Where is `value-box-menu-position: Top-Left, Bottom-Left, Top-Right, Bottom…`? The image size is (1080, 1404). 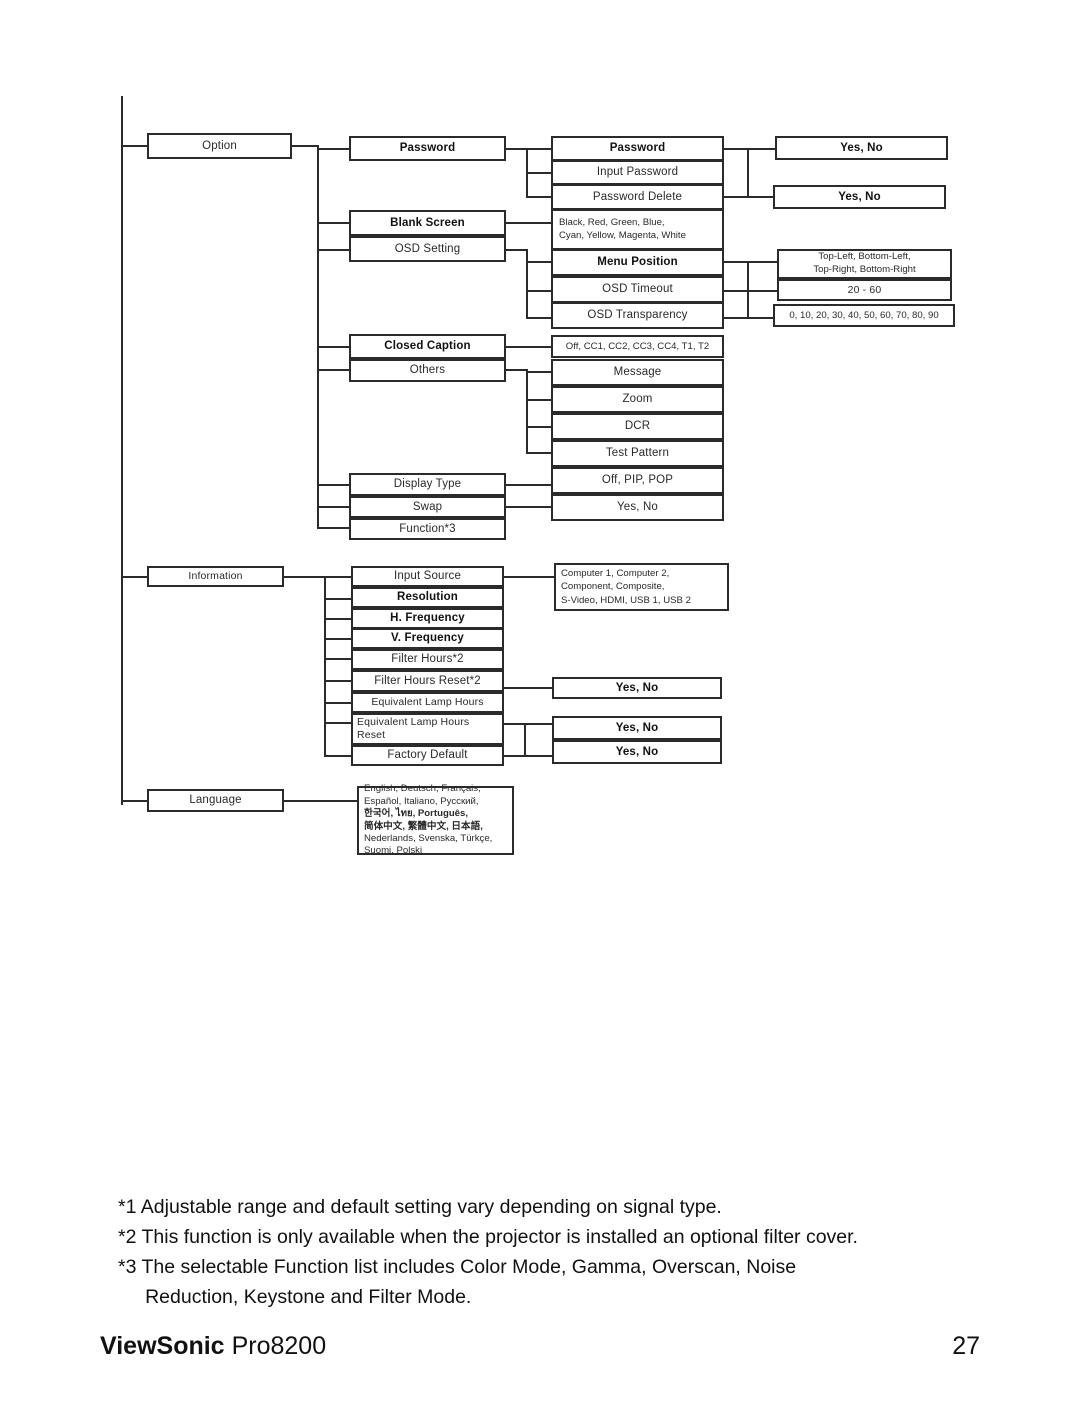
value-box-menu-position: Top-Left, Bottom-Left, Top-Right, Bottom… is located at coordinates (864, 264).